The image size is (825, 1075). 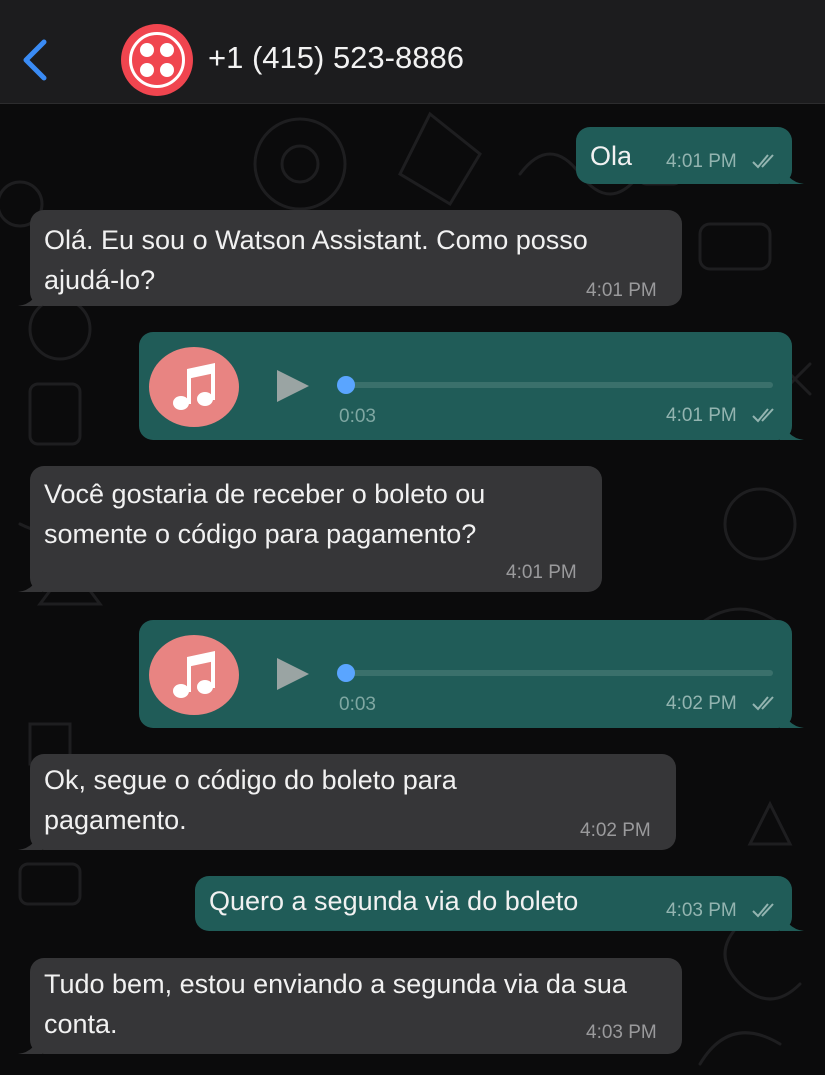 I want to click on contact-avatar, so click(x=157, y=60).